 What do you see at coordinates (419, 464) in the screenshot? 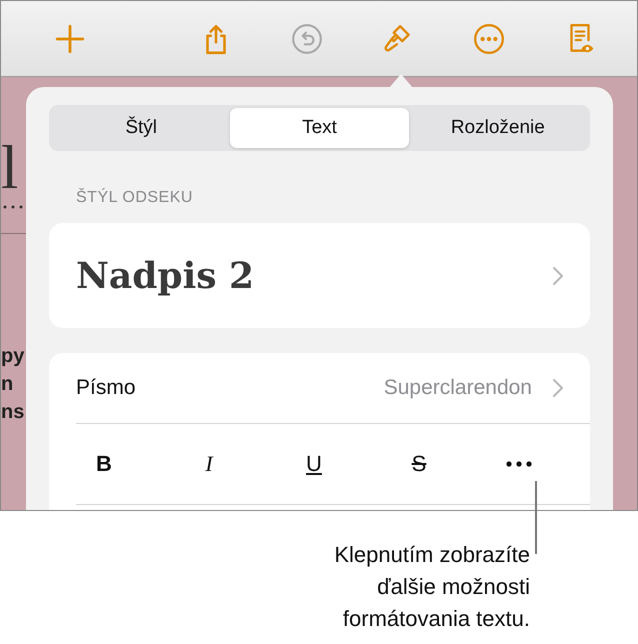
I see `strikethrough-button: S` at bounding box center [419, 464].